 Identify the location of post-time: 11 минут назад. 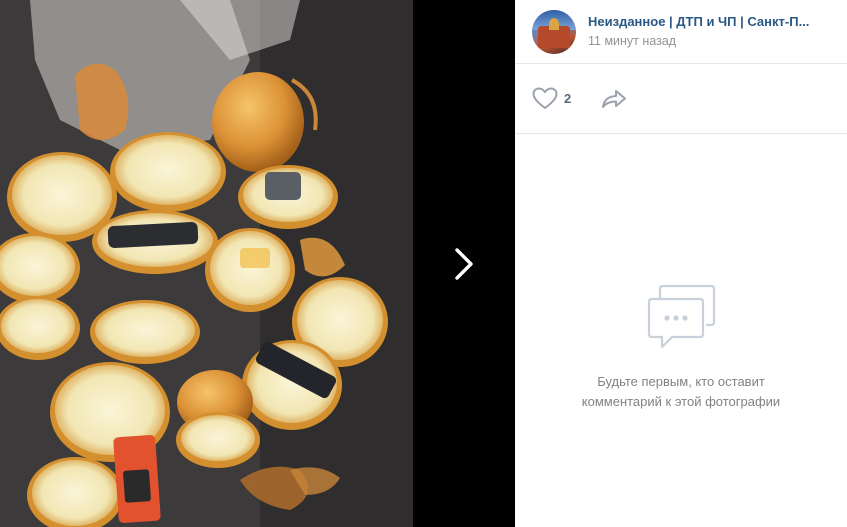
(713, 41).